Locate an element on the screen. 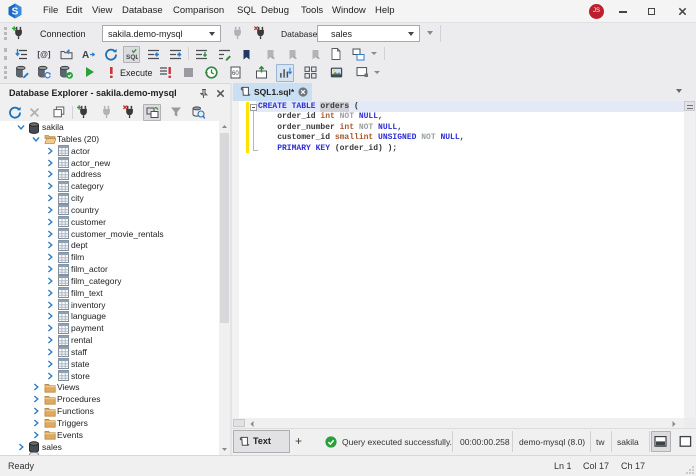 The width and height of the screenshot is (696, 476). svg-text: SQL is located at coordinates (132, 57).